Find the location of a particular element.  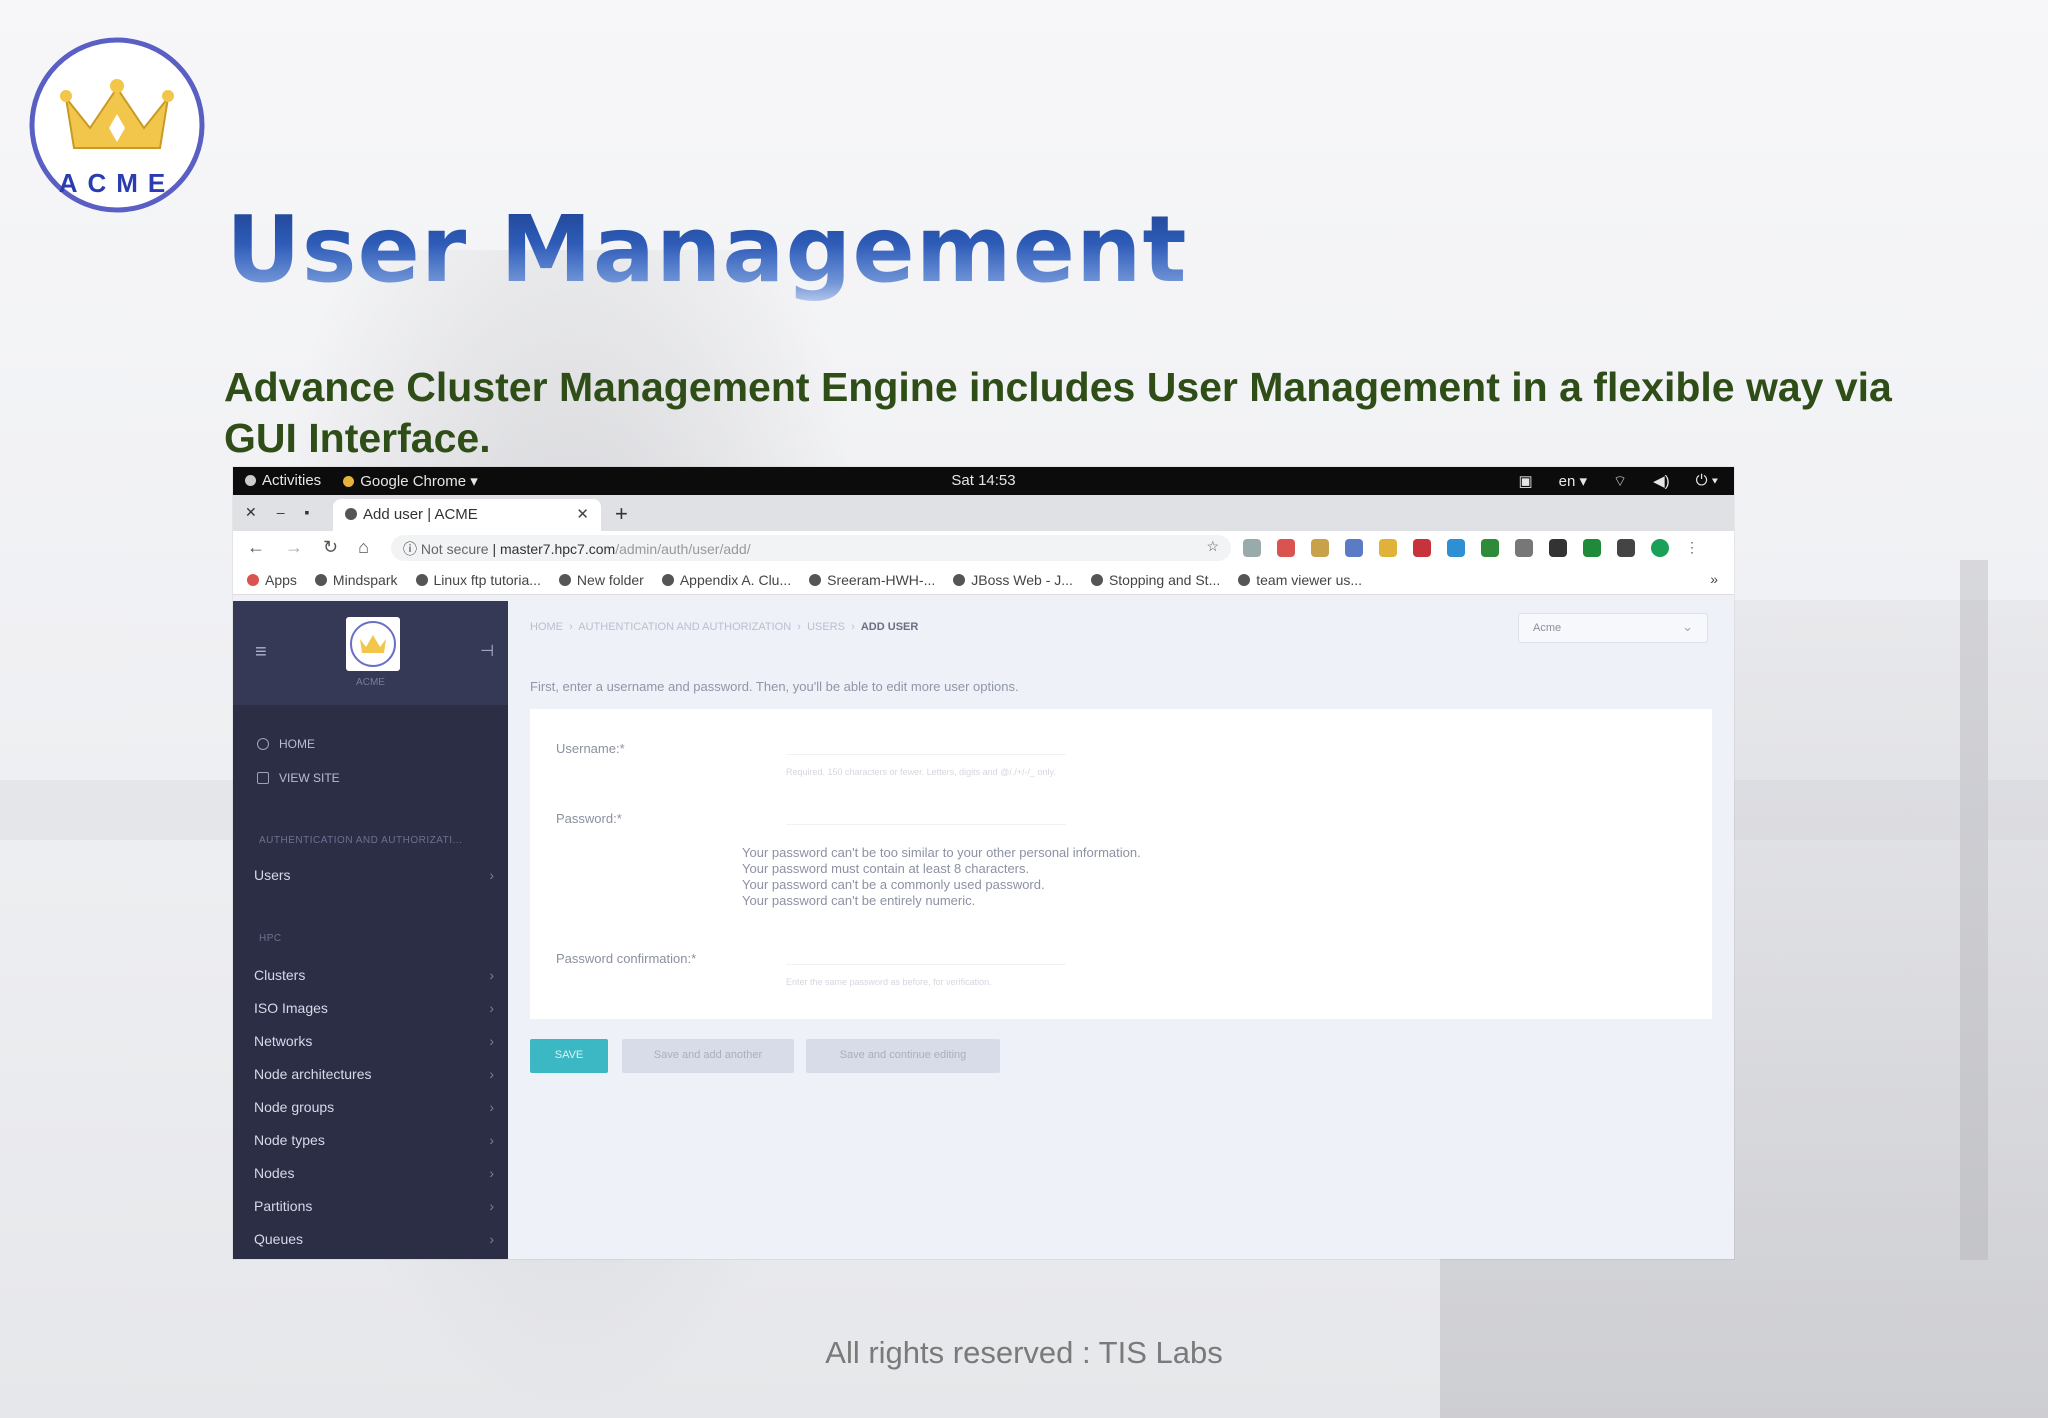

password-confirmation-input is located at coordinates (926, 953).